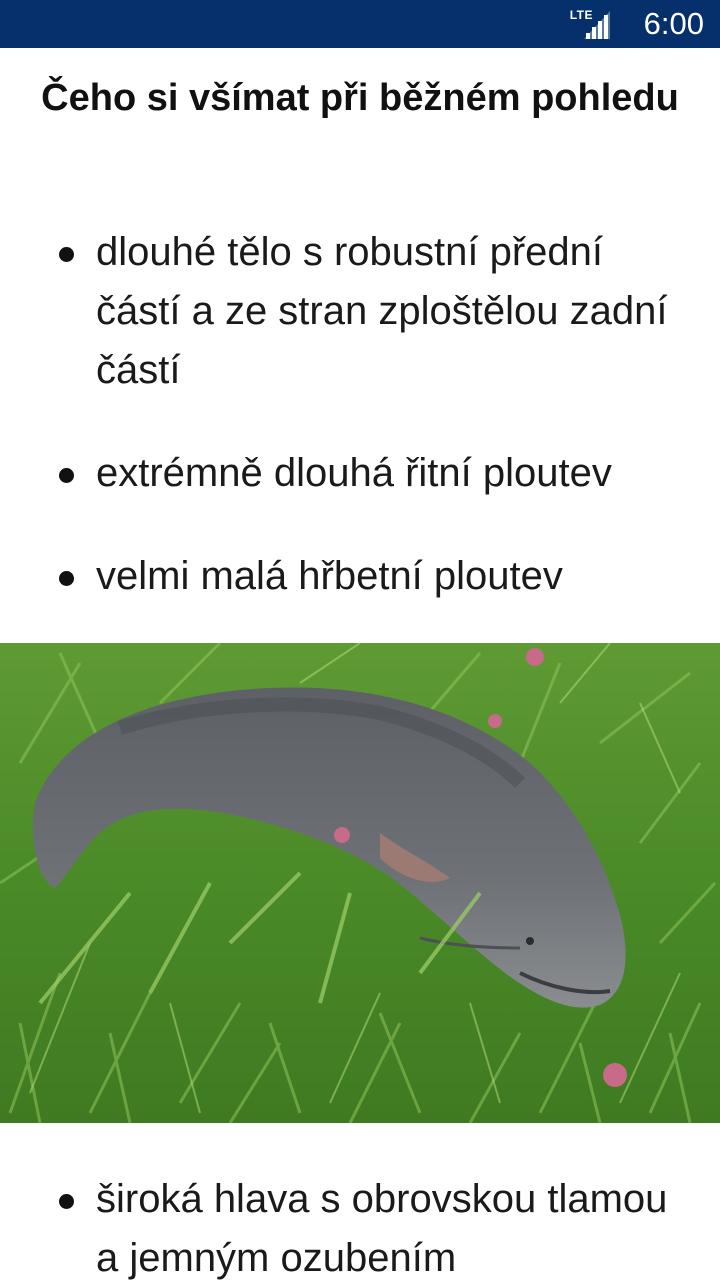 The height and width of the screenshot is (1280, 720). I want to click on list-item-text: velmi malá hřbetní ploutev, so click(329, 576).